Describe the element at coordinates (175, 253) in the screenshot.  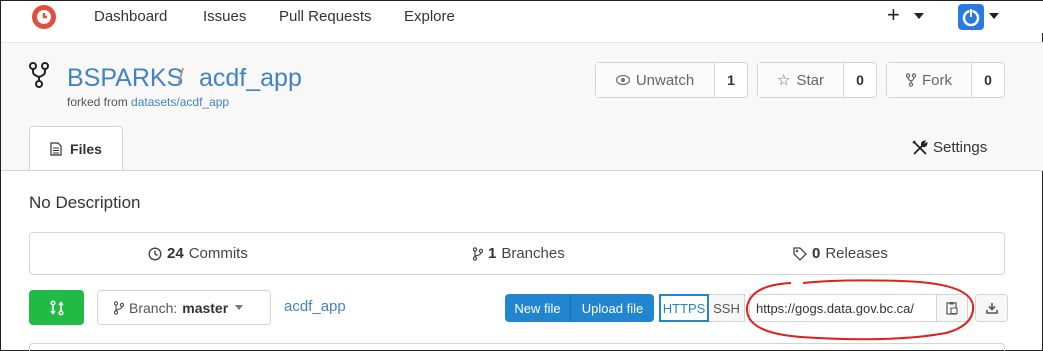
I see `commits-count: 24` at that location.